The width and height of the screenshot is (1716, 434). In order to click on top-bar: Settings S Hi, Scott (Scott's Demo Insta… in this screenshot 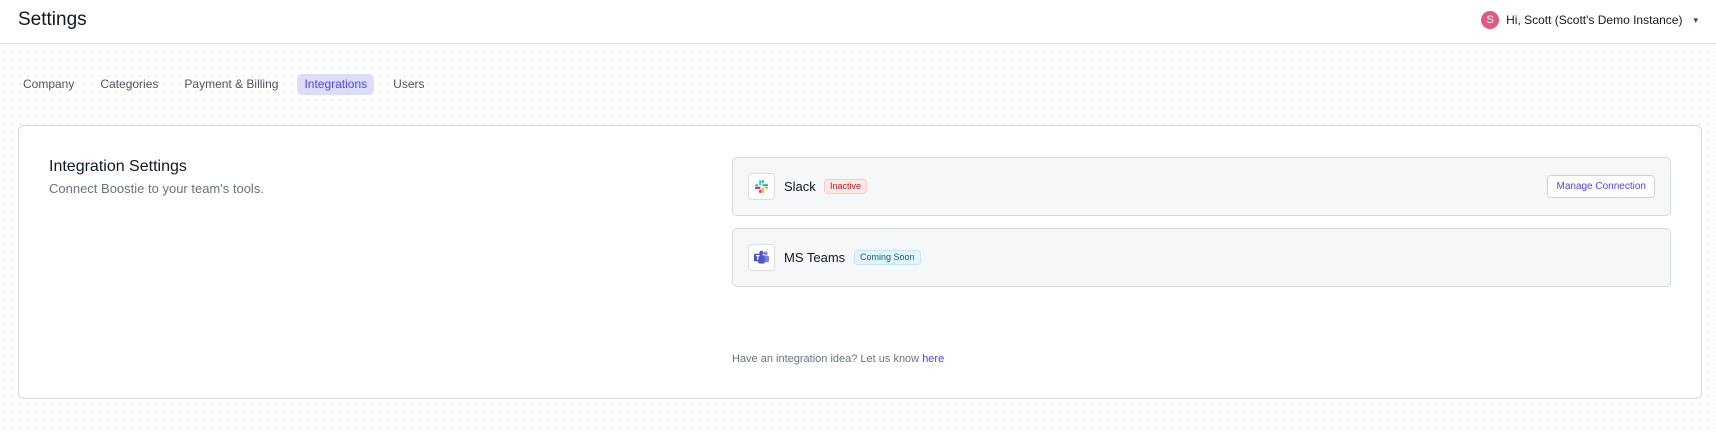, I will do `click(858, 22)`.